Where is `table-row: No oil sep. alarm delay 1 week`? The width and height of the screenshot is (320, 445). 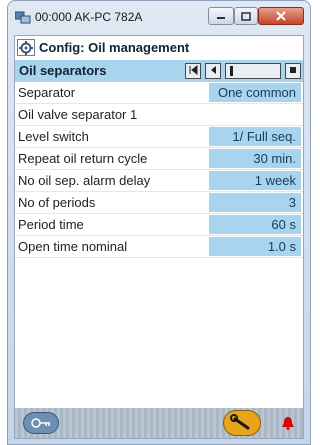
table-row: No oil sep. alarm delay 1 week is located at coordinates (159, 181).